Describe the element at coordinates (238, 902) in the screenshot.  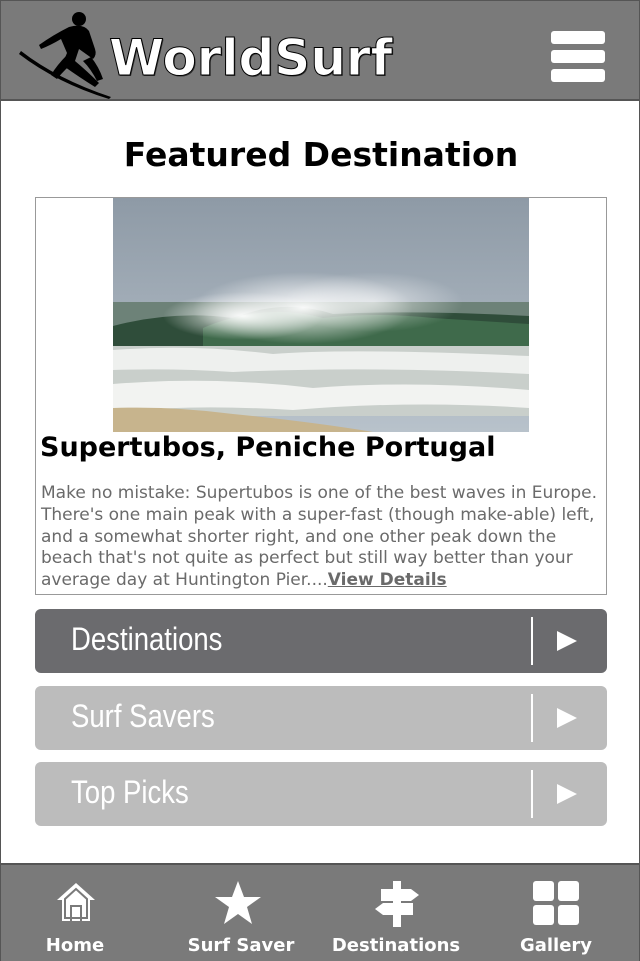
I see `star-icon` at that location.